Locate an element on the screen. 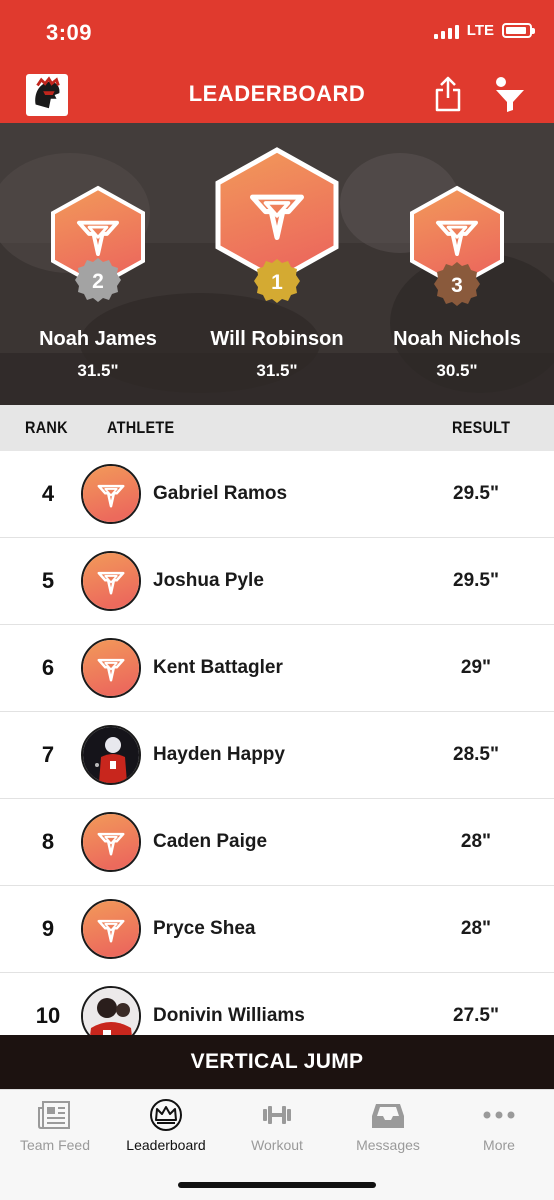 This screenshot has width=554, height=1200. tab-label: More is located at coordinates (499, 1145).